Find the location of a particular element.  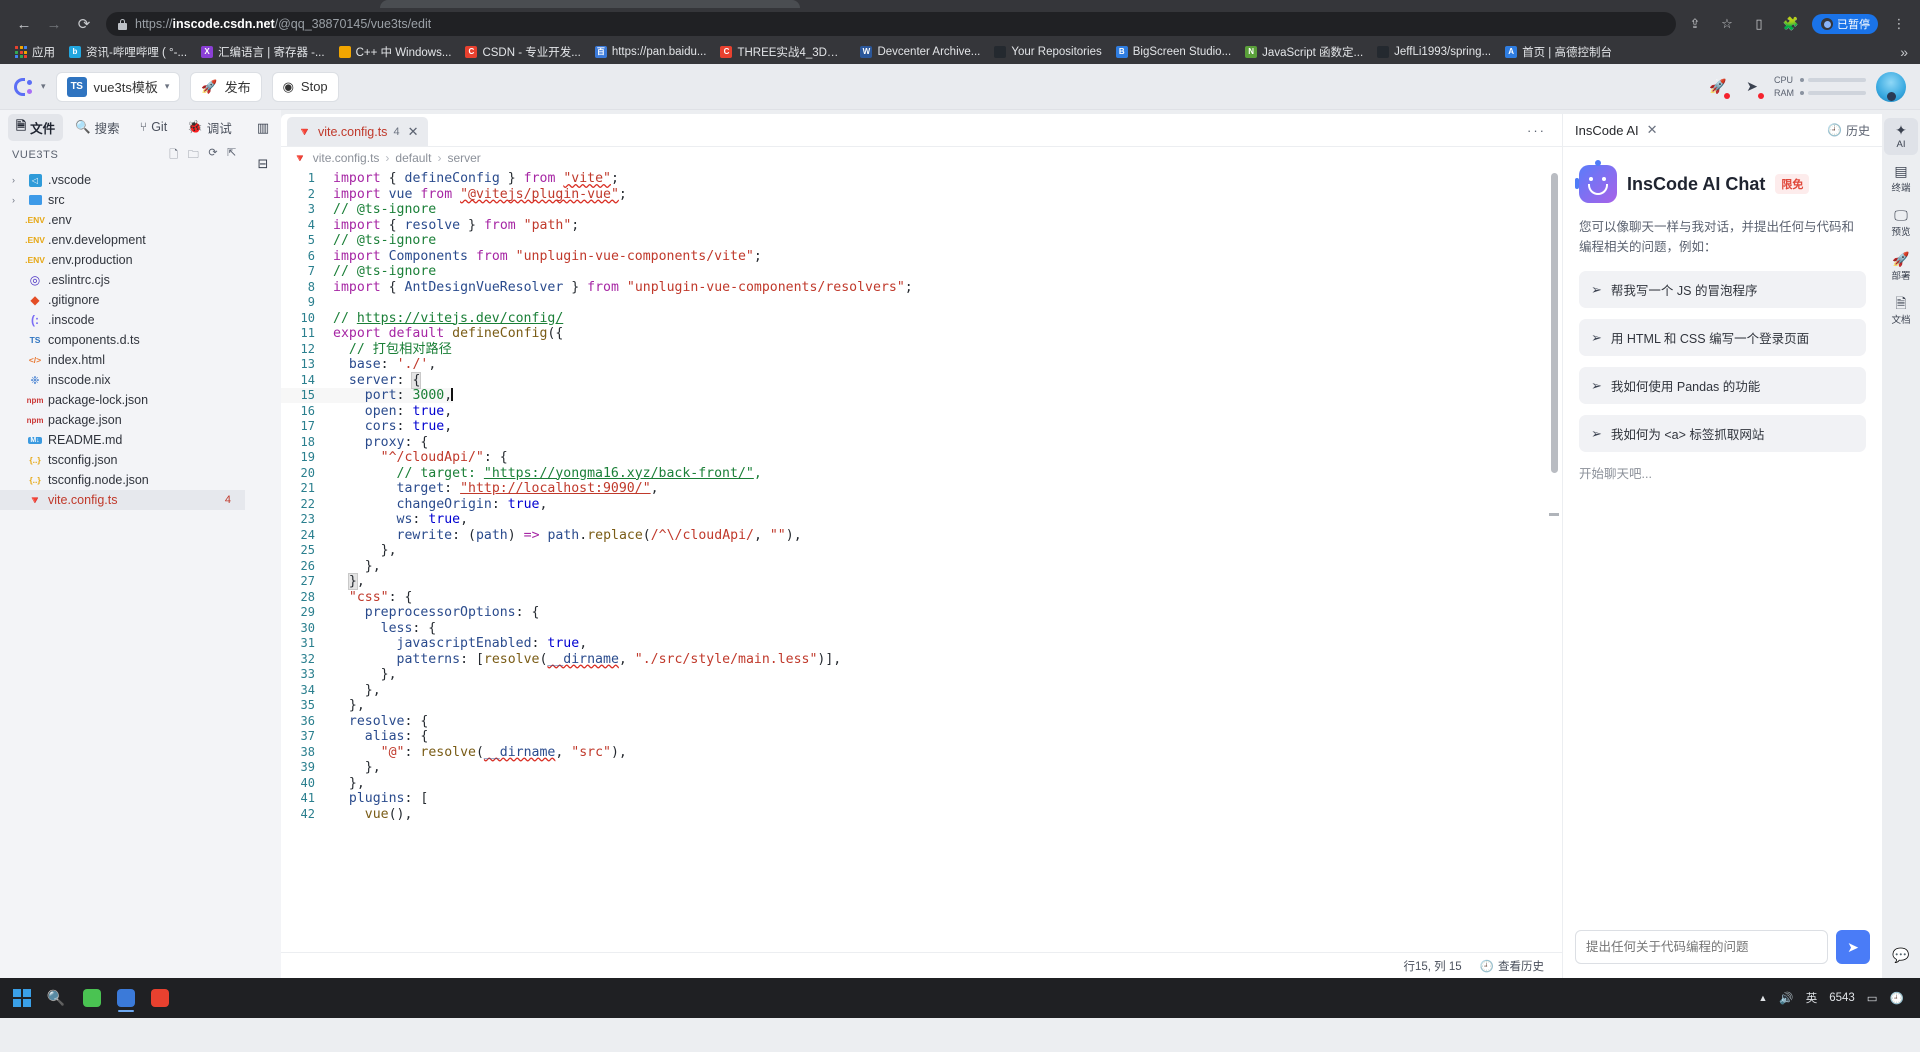

code-line: 36 resolve: { is located at coordinates (355, 721).